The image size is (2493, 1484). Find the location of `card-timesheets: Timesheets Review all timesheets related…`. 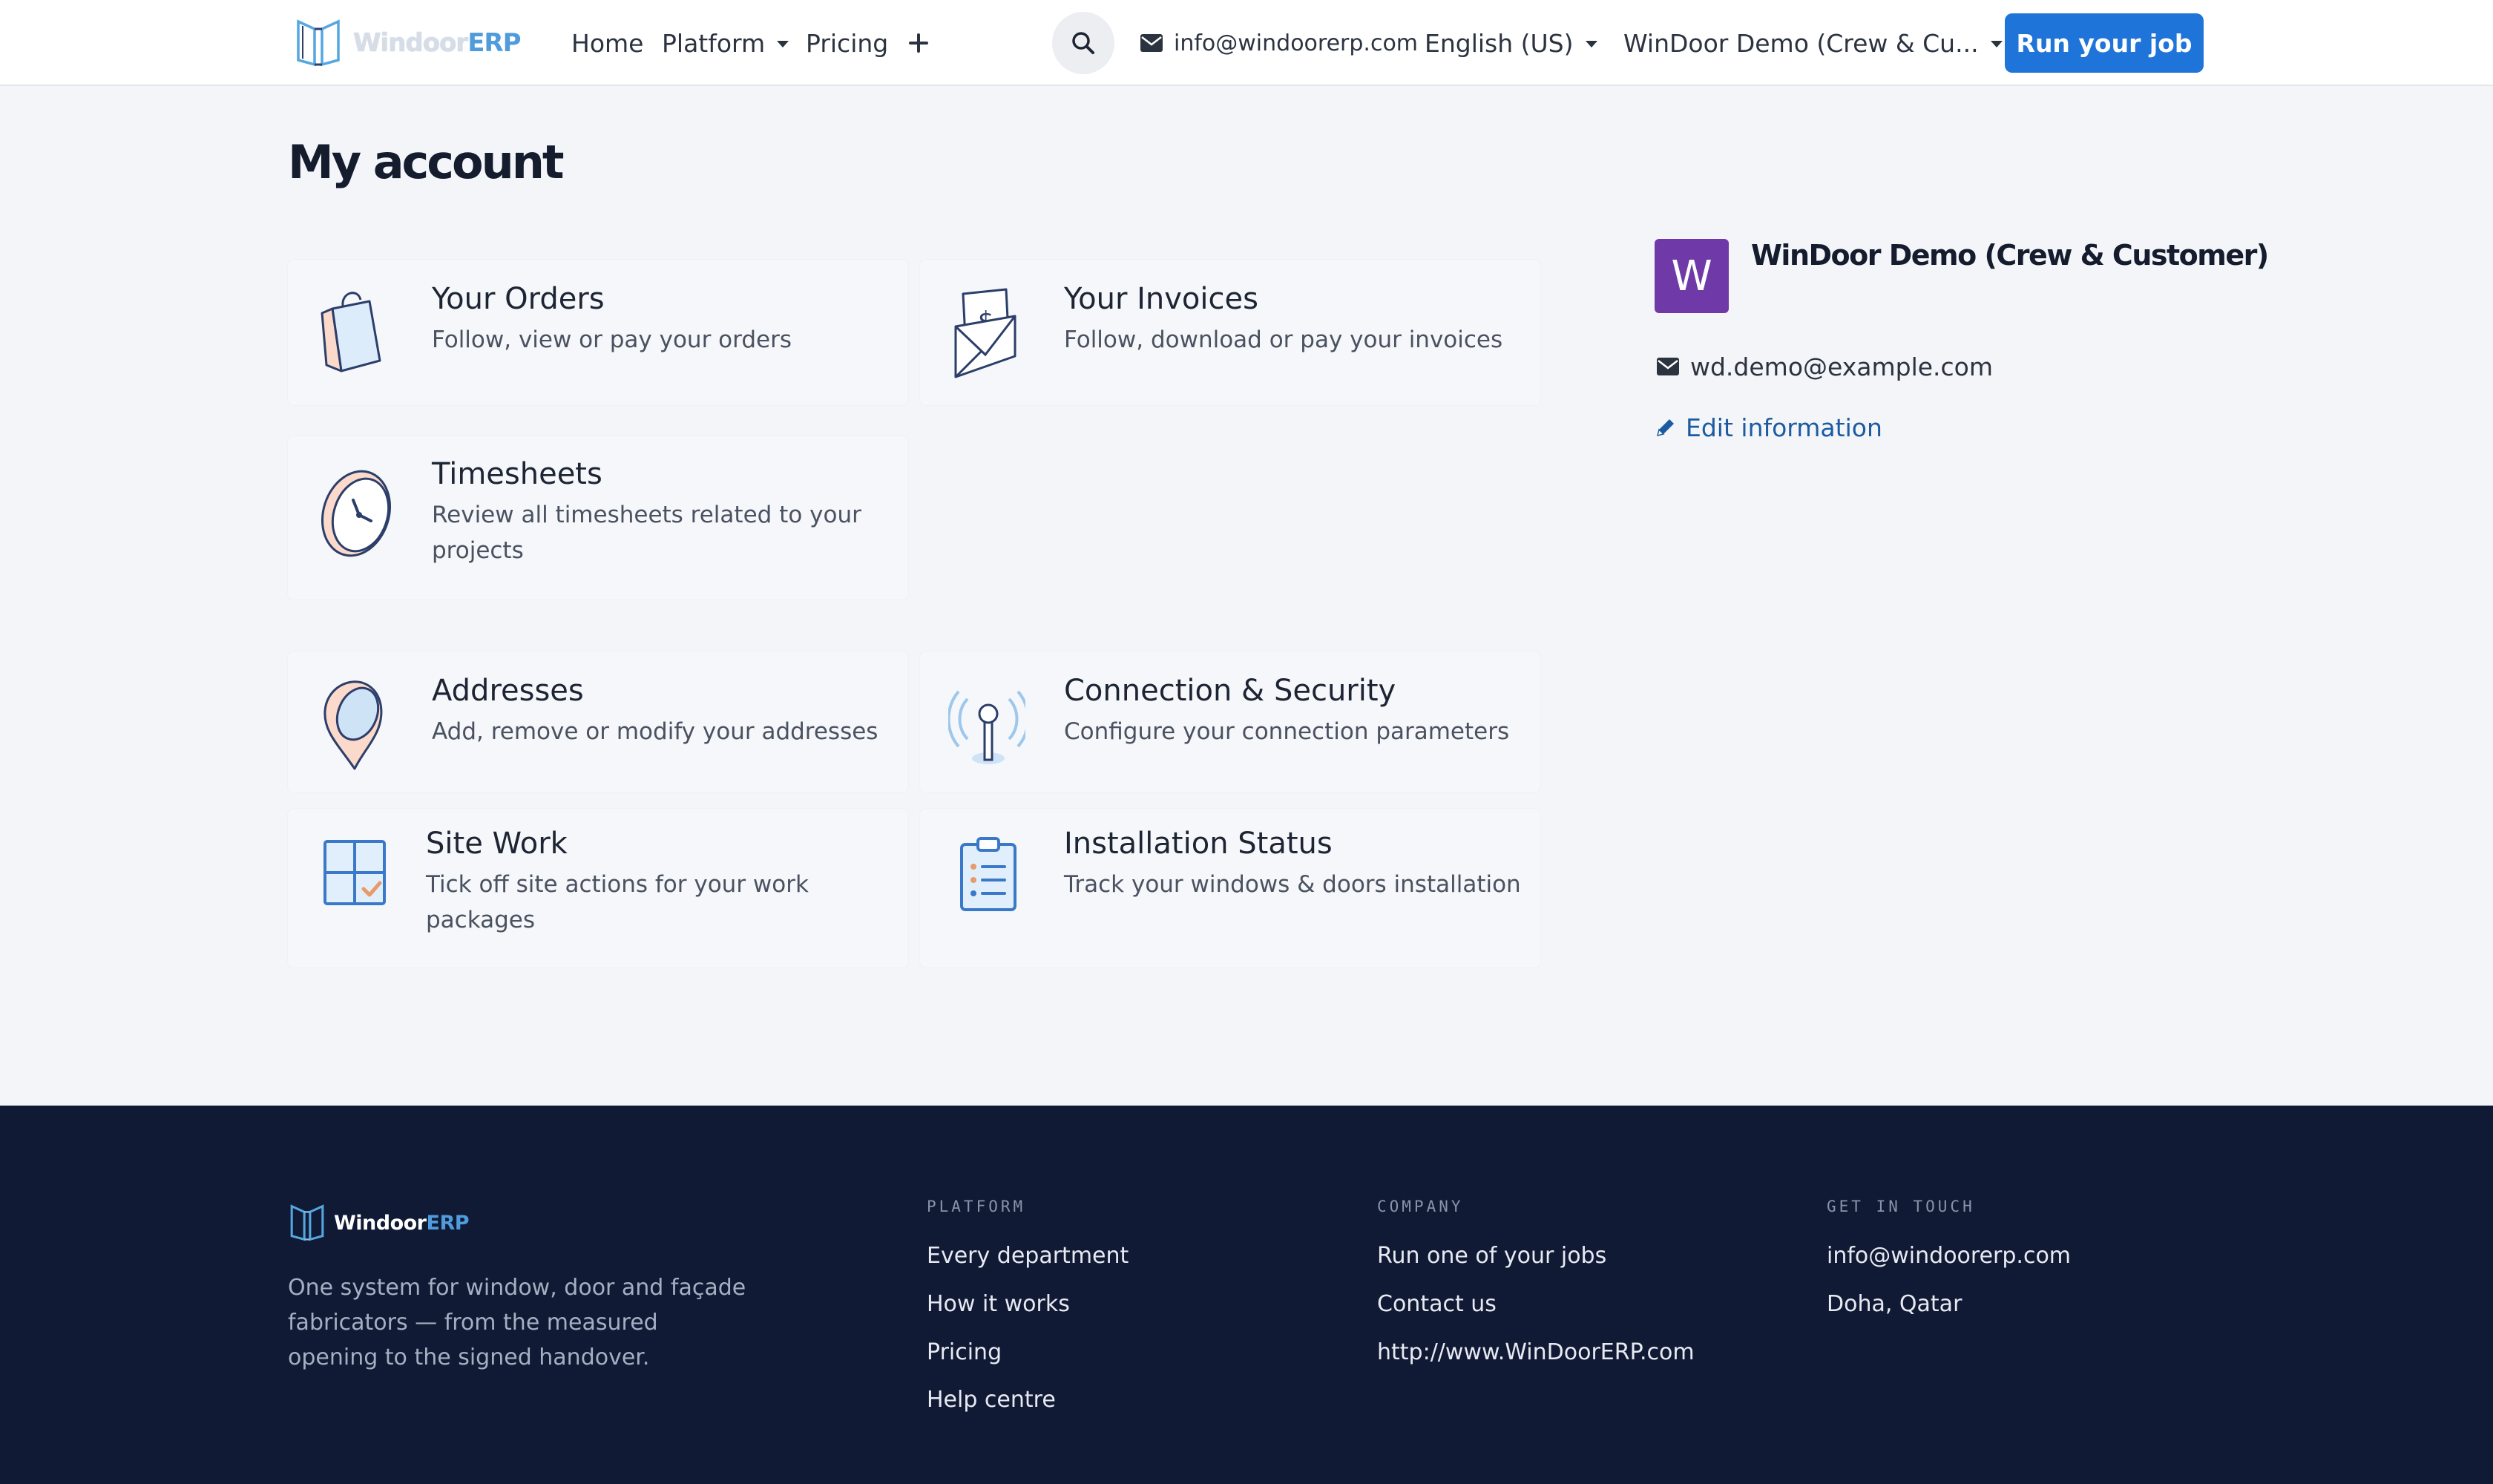

card-timesheets: Timesheets Review all timesheets related… is located at coordinates (598, 518).